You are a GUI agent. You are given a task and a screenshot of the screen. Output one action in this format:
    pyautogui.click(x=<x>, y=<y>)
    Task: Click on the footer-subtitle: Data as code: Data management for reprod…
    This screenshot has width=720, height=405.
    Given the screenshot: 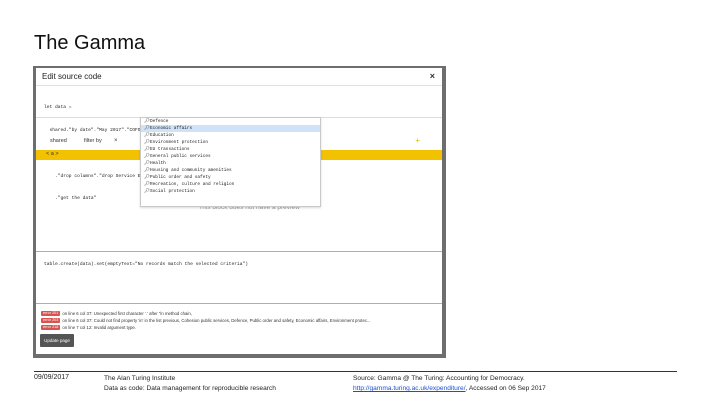 What is the action you would take?
    pyautogui.click(x=190, y=388)
    